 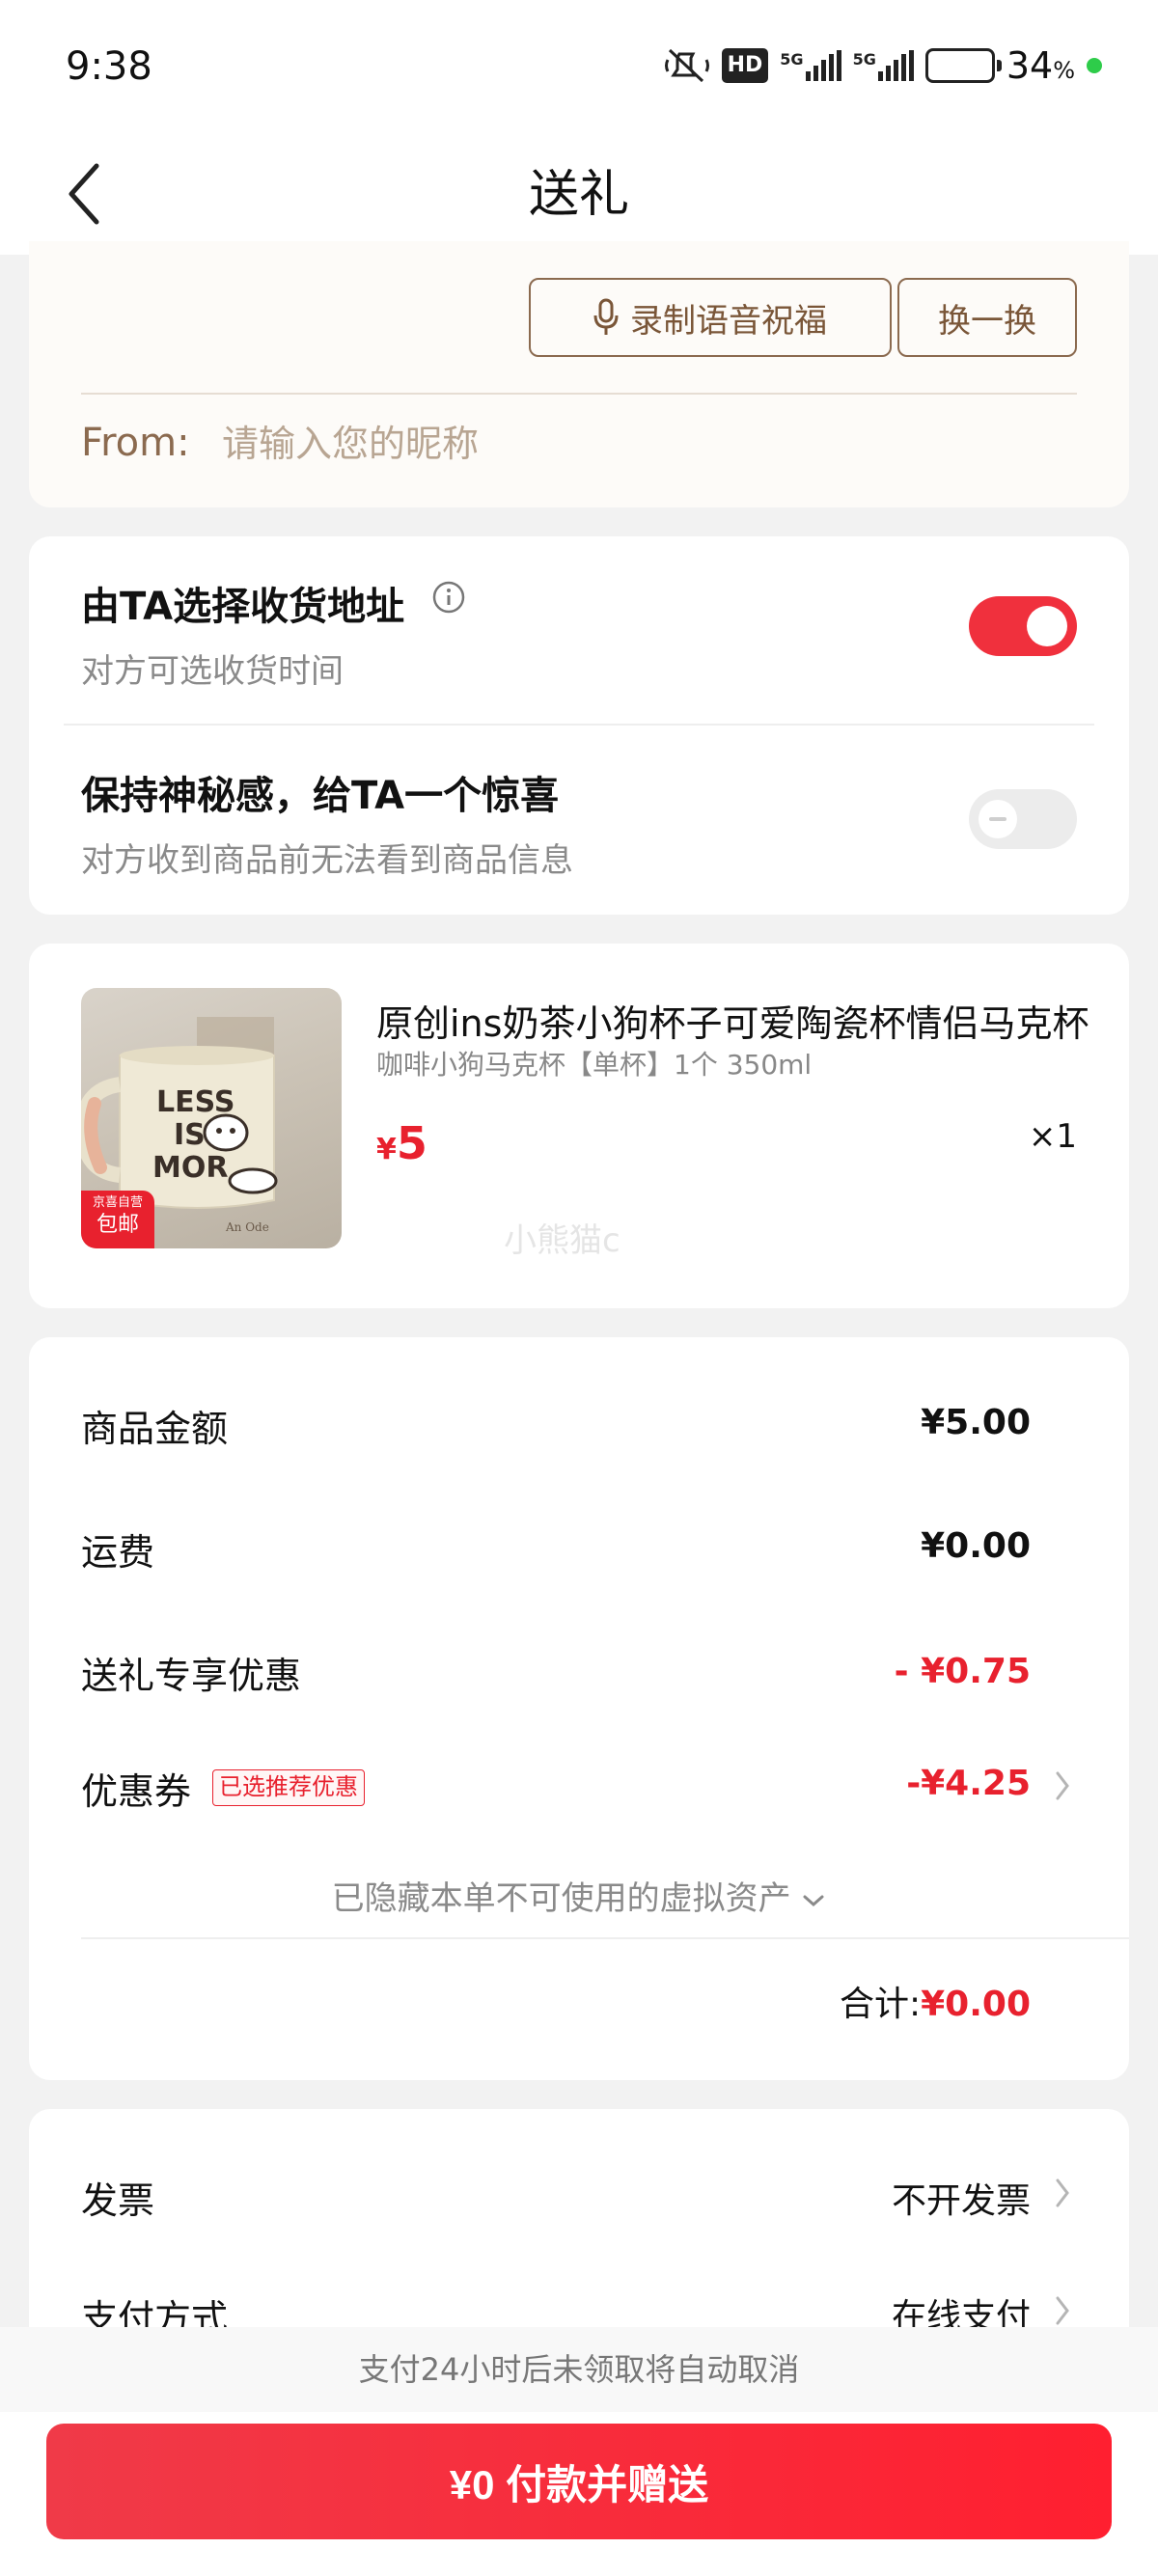 I want to click on bottom-bar: 支付24小时后未领取将自动取消 ¥0 付款并赠送, so click(x=579, y=2451).